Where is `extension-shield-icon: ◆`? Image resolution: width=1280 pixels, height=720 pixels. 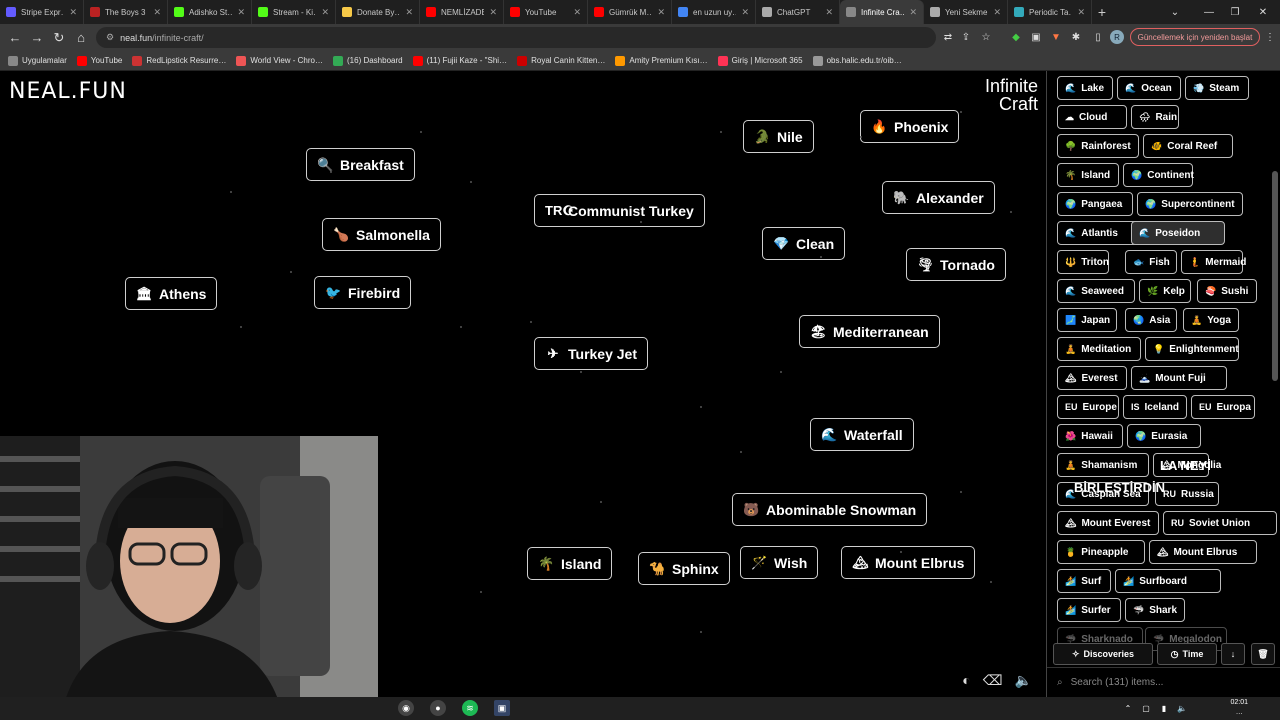
extension-shield-icon: ◆ is located at coordinates (1016, 37).